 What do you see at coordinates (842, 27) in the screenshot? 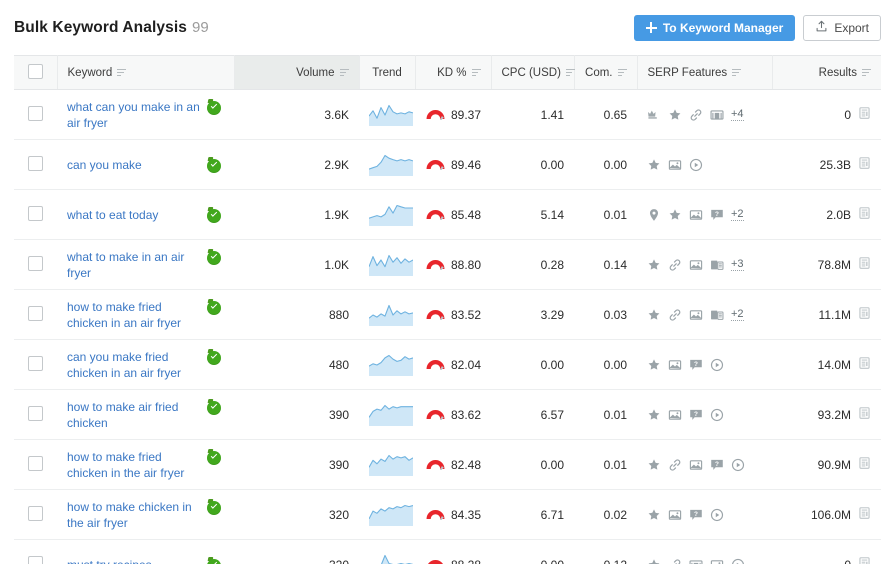
I see `export-button: Export` at bounding box center [842, 27].